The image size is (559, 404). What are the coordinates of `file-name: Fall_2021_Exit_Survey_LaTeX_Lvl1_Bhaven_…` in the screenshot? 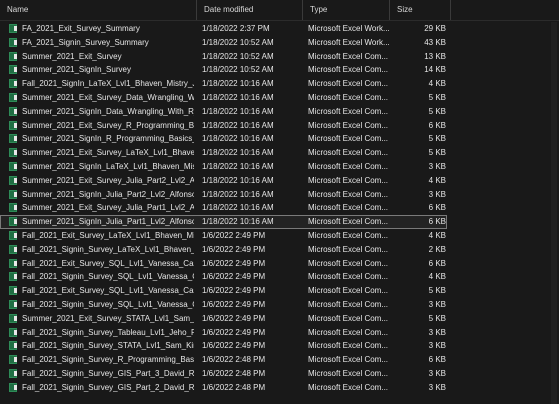 It's located at (108, 235).